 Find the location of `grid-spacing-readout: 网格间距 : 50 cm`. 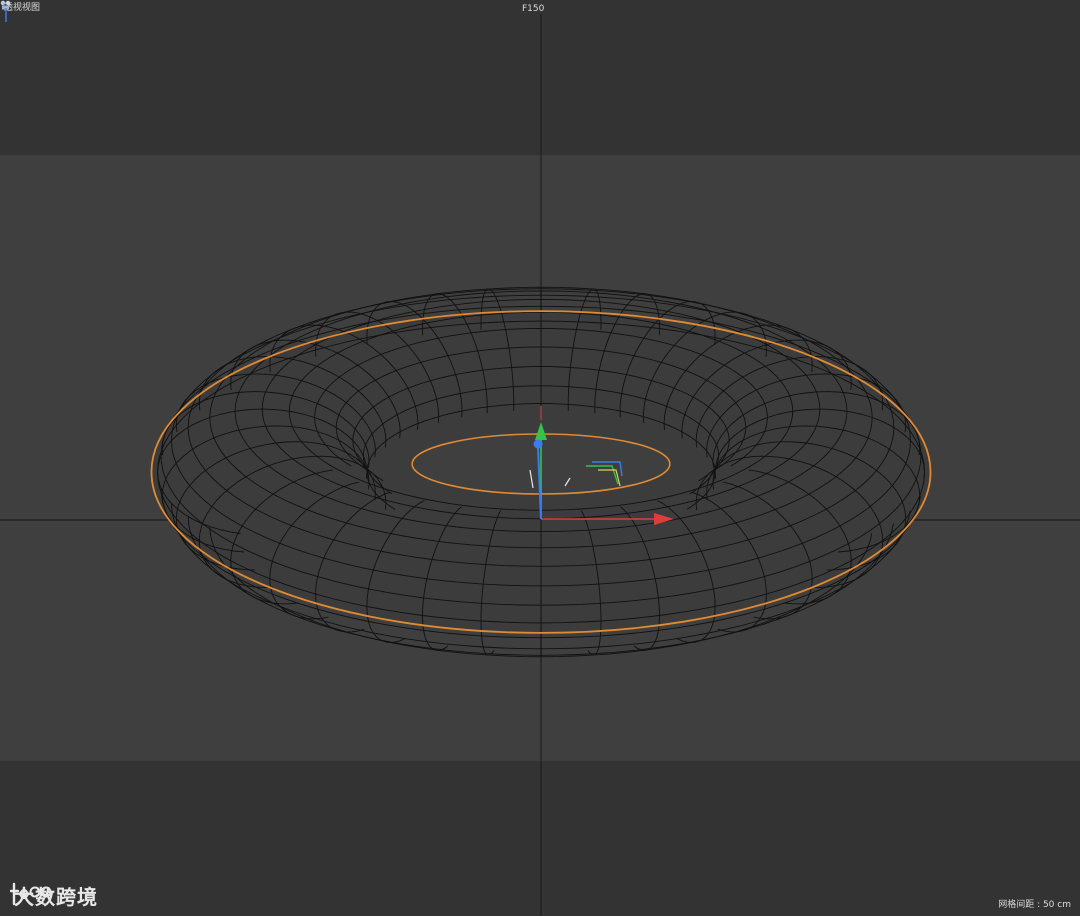

grid-spacing-readout: 网格间距 : 50 cm is located at coordinates (1034, 905).